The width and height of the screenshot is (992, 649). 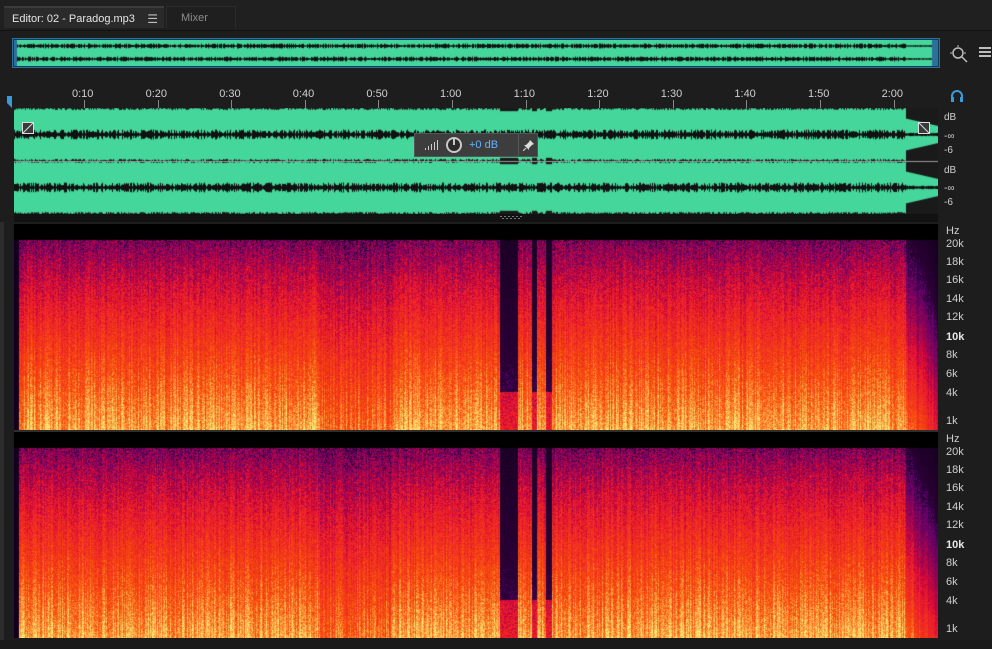 I want to click on tab-mixer-label: Mixer, so click(x=194, y=18).